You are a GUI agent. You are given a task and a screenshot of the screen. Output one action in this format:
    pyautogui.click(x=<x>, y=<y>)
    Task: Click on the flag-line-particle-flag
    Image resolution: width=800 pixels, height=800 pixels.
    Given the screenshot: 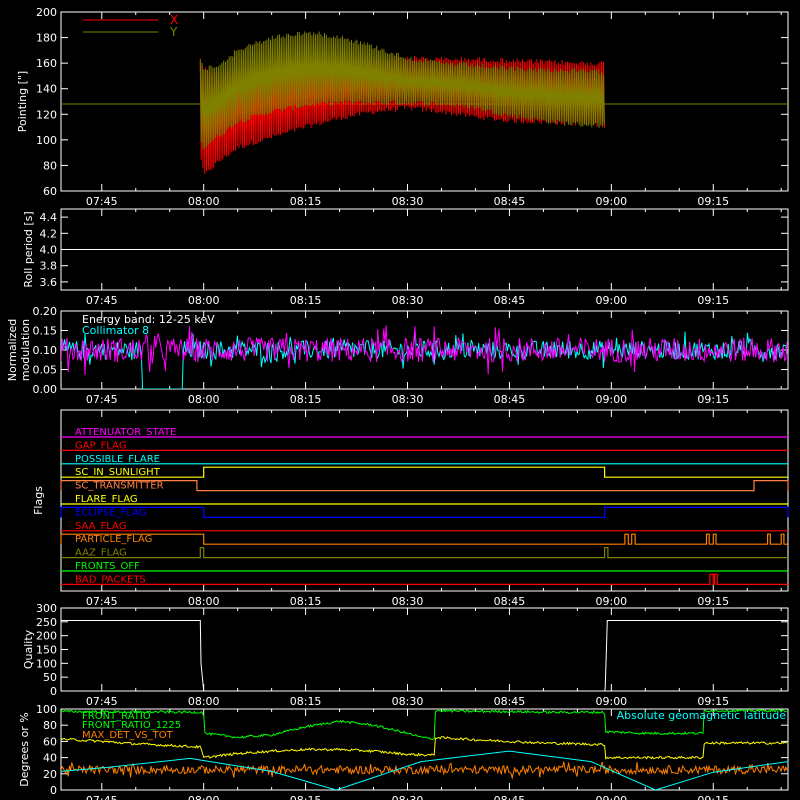 What is the action you would take?
    pyautogui.click(x=424, y=539)
    